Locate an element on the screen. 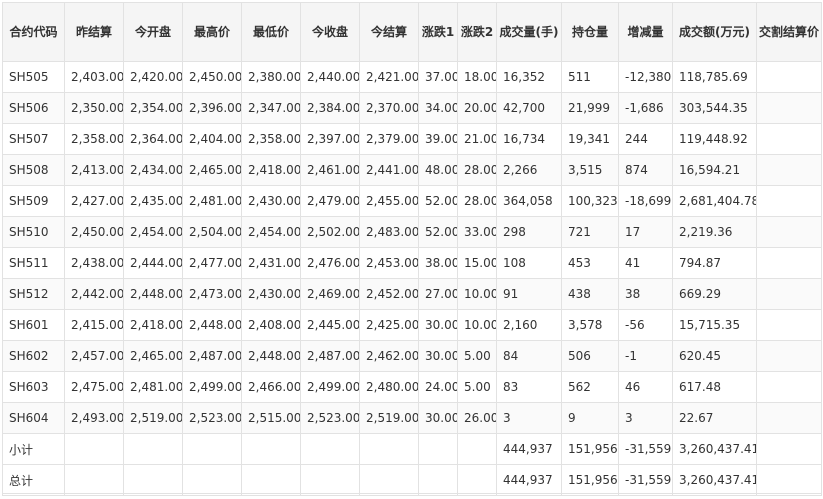 The image size is (823, 499). column-header: 今结算 is located at coordinates (389, 32).